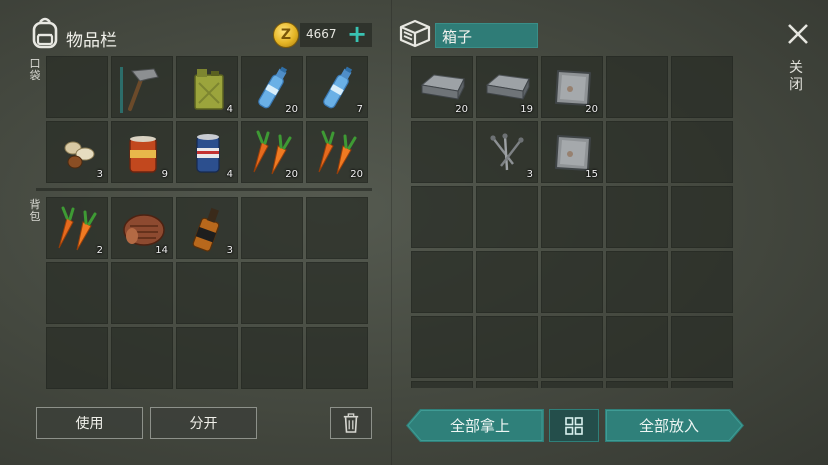  I want to click on backpack-label: 背 包, so click(35, 211).